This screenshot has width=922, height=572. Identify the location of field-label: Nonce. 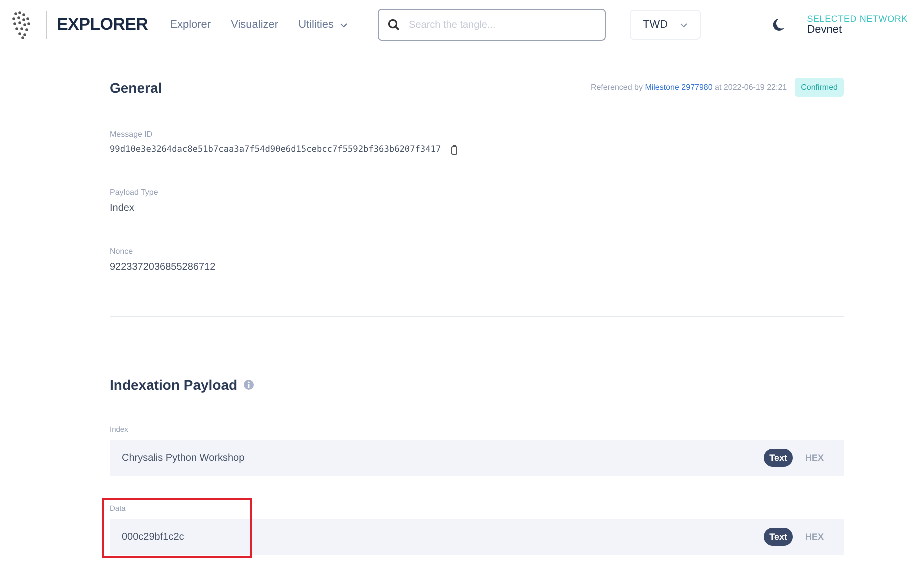
(122, 251).